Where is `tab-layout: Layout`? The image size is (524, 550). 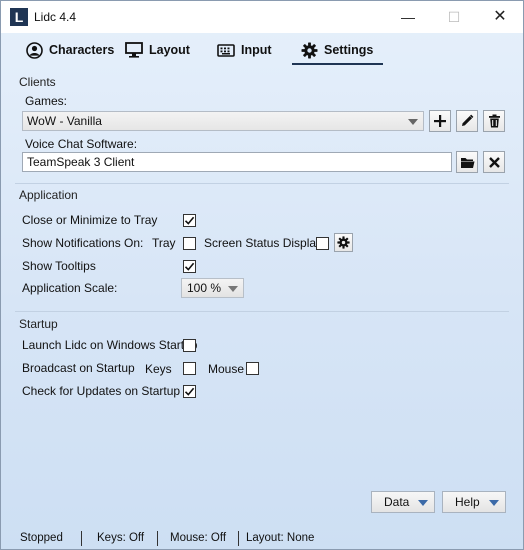 tab-layout: Layout is located at coordinates (157, 50).